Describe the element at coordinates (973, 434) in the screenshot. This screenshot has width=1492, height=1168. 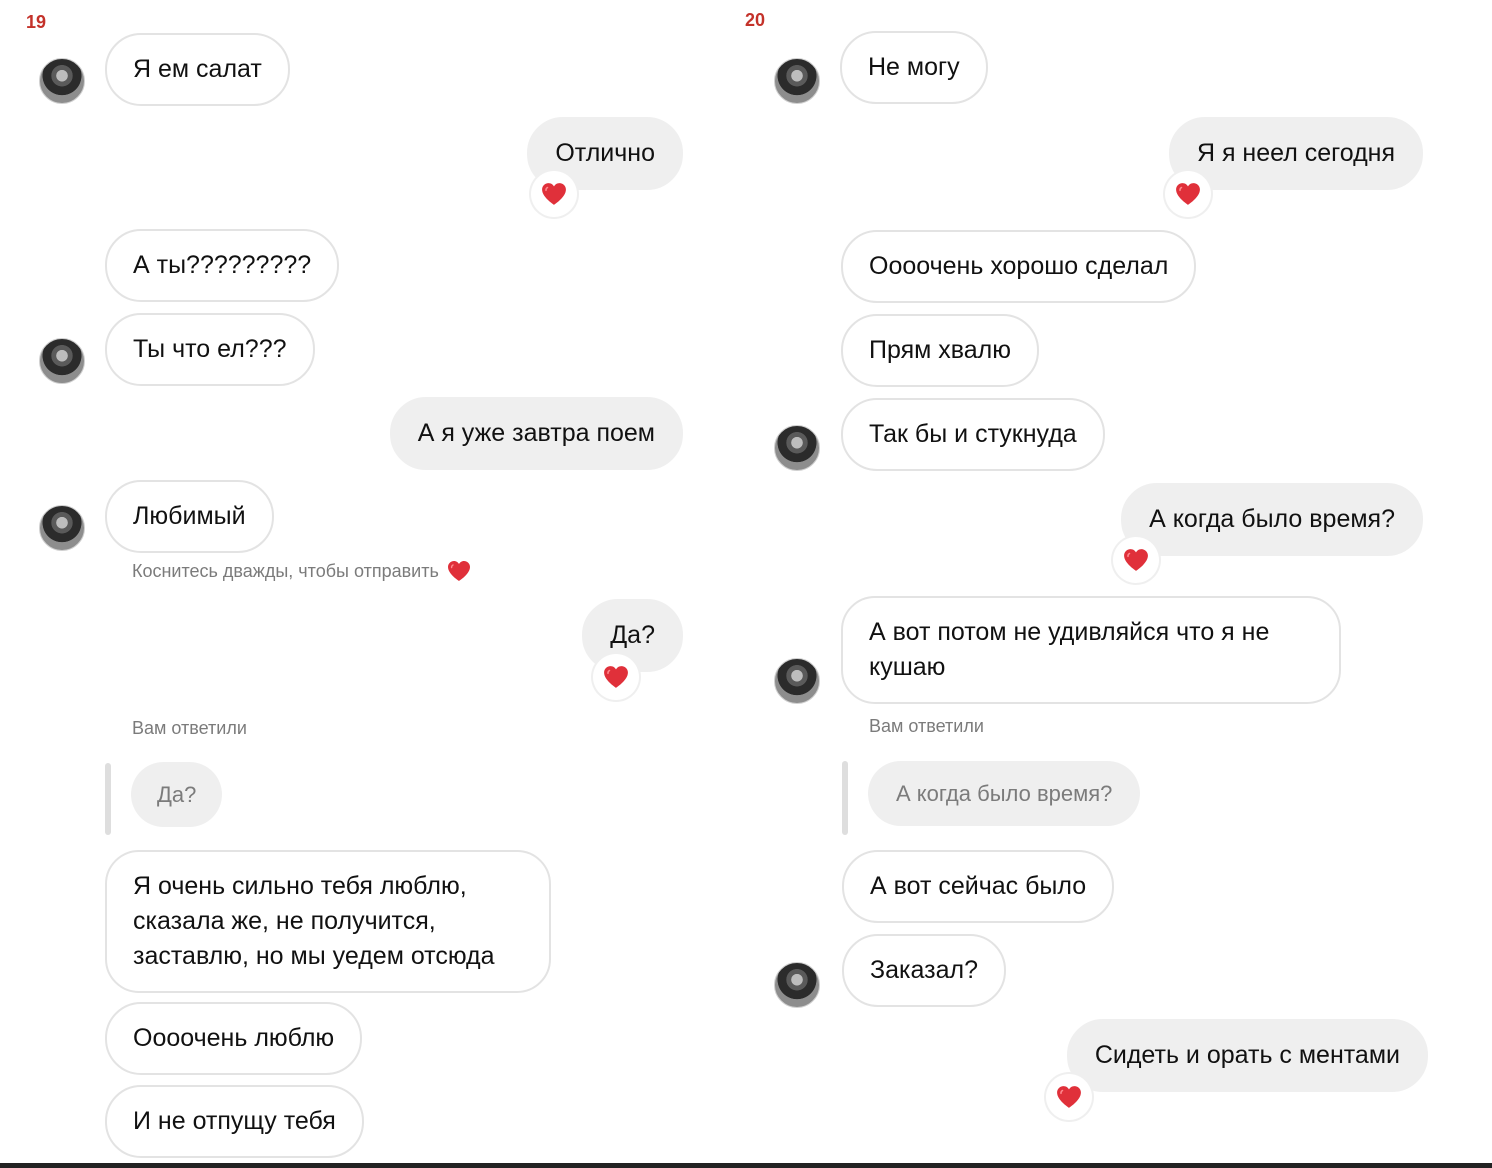
I see `incoming-message: Так бы и стукнуда` at that location.